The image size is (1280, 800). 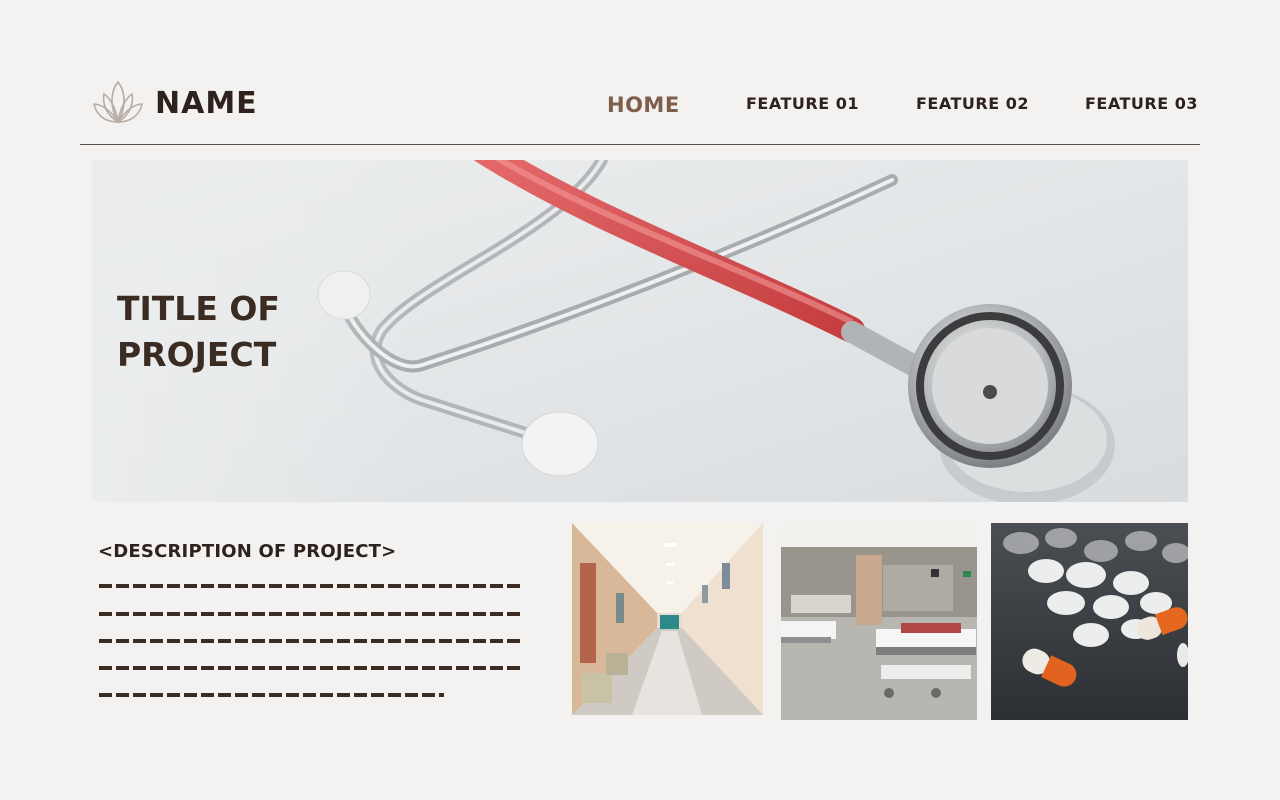 What do you see at coordinates (247, 551) in the screenshot?
I see `description-title: <DESCRIPTION OF PROJECT>` at bounding box center [247, 551].